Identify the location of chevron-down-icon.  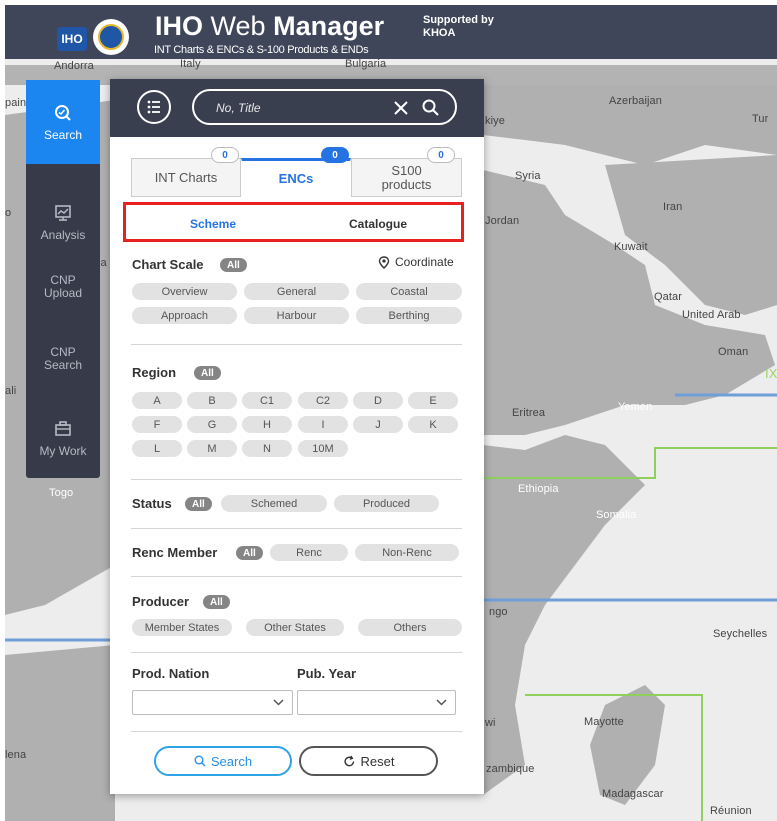
(441, 702).